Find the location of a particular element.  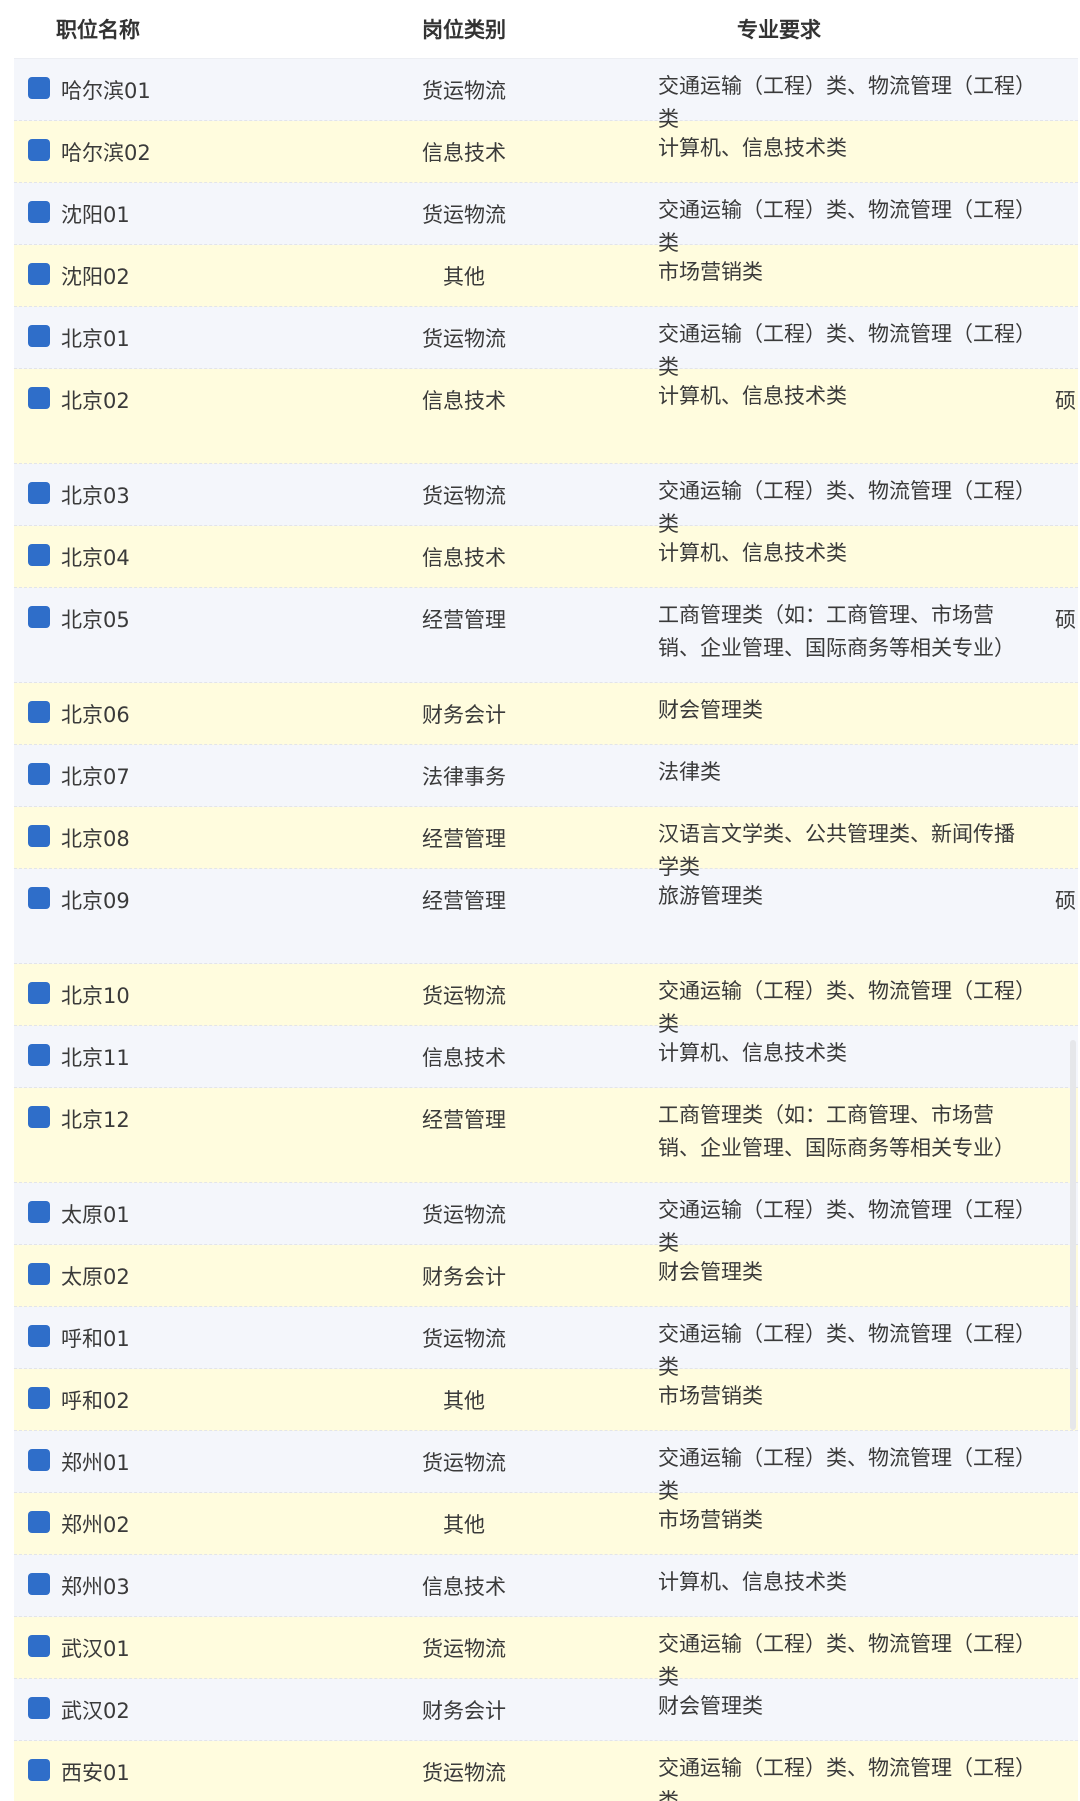

position-cell: 太原02 is located at coordinates (184, 1276).